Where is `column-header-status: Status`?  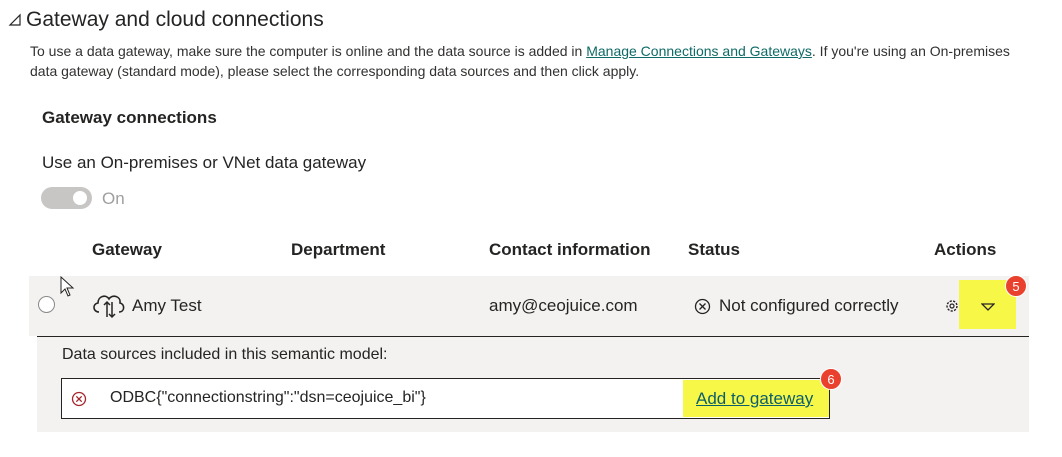 column-header-status: Status is located at coordinates (714, 249).